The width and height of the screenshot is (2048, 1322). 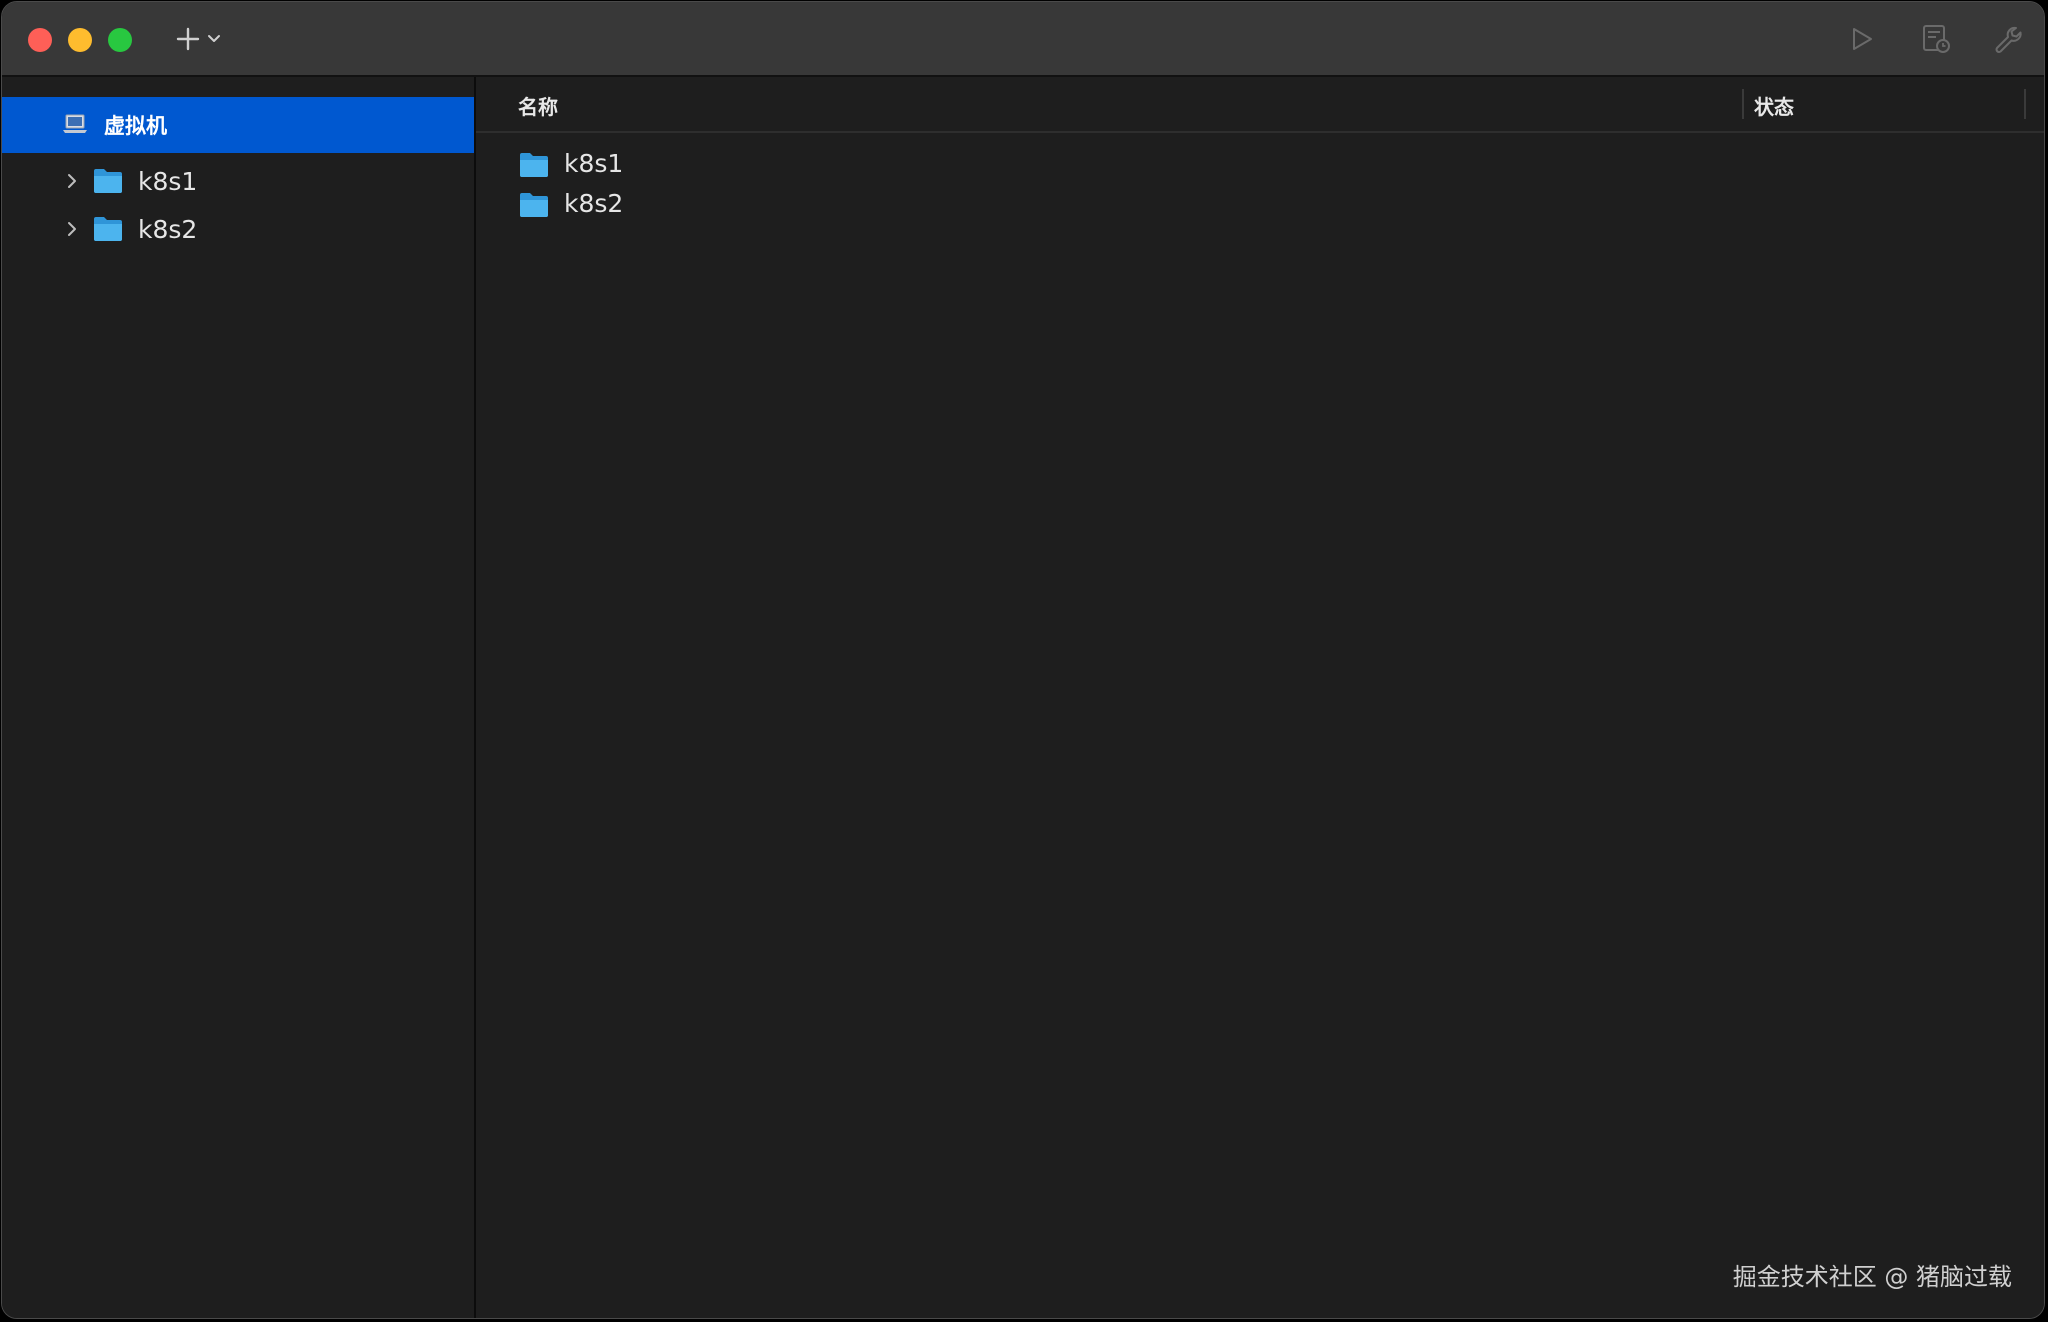 I want to click on column-header: 名称 状态, so click(x=1260, y=105).